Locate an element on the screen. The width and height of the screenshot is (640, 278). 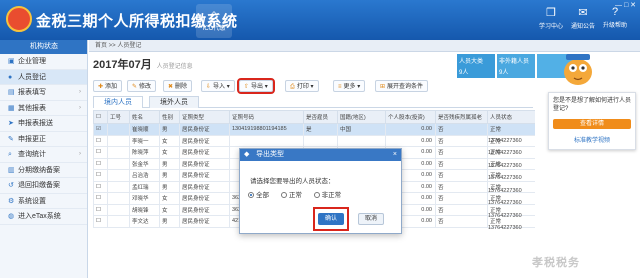
column-header: 姓名 is located at coordinates (144, 117).